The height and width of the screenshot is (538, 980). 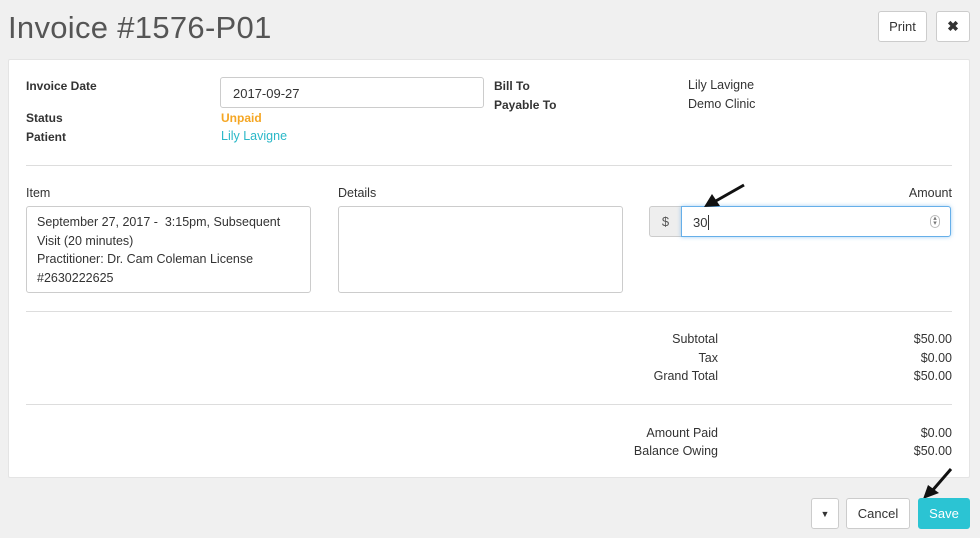 I want to click on number-spinner-icon: ▴ ▾, so click(x=935, y=221).